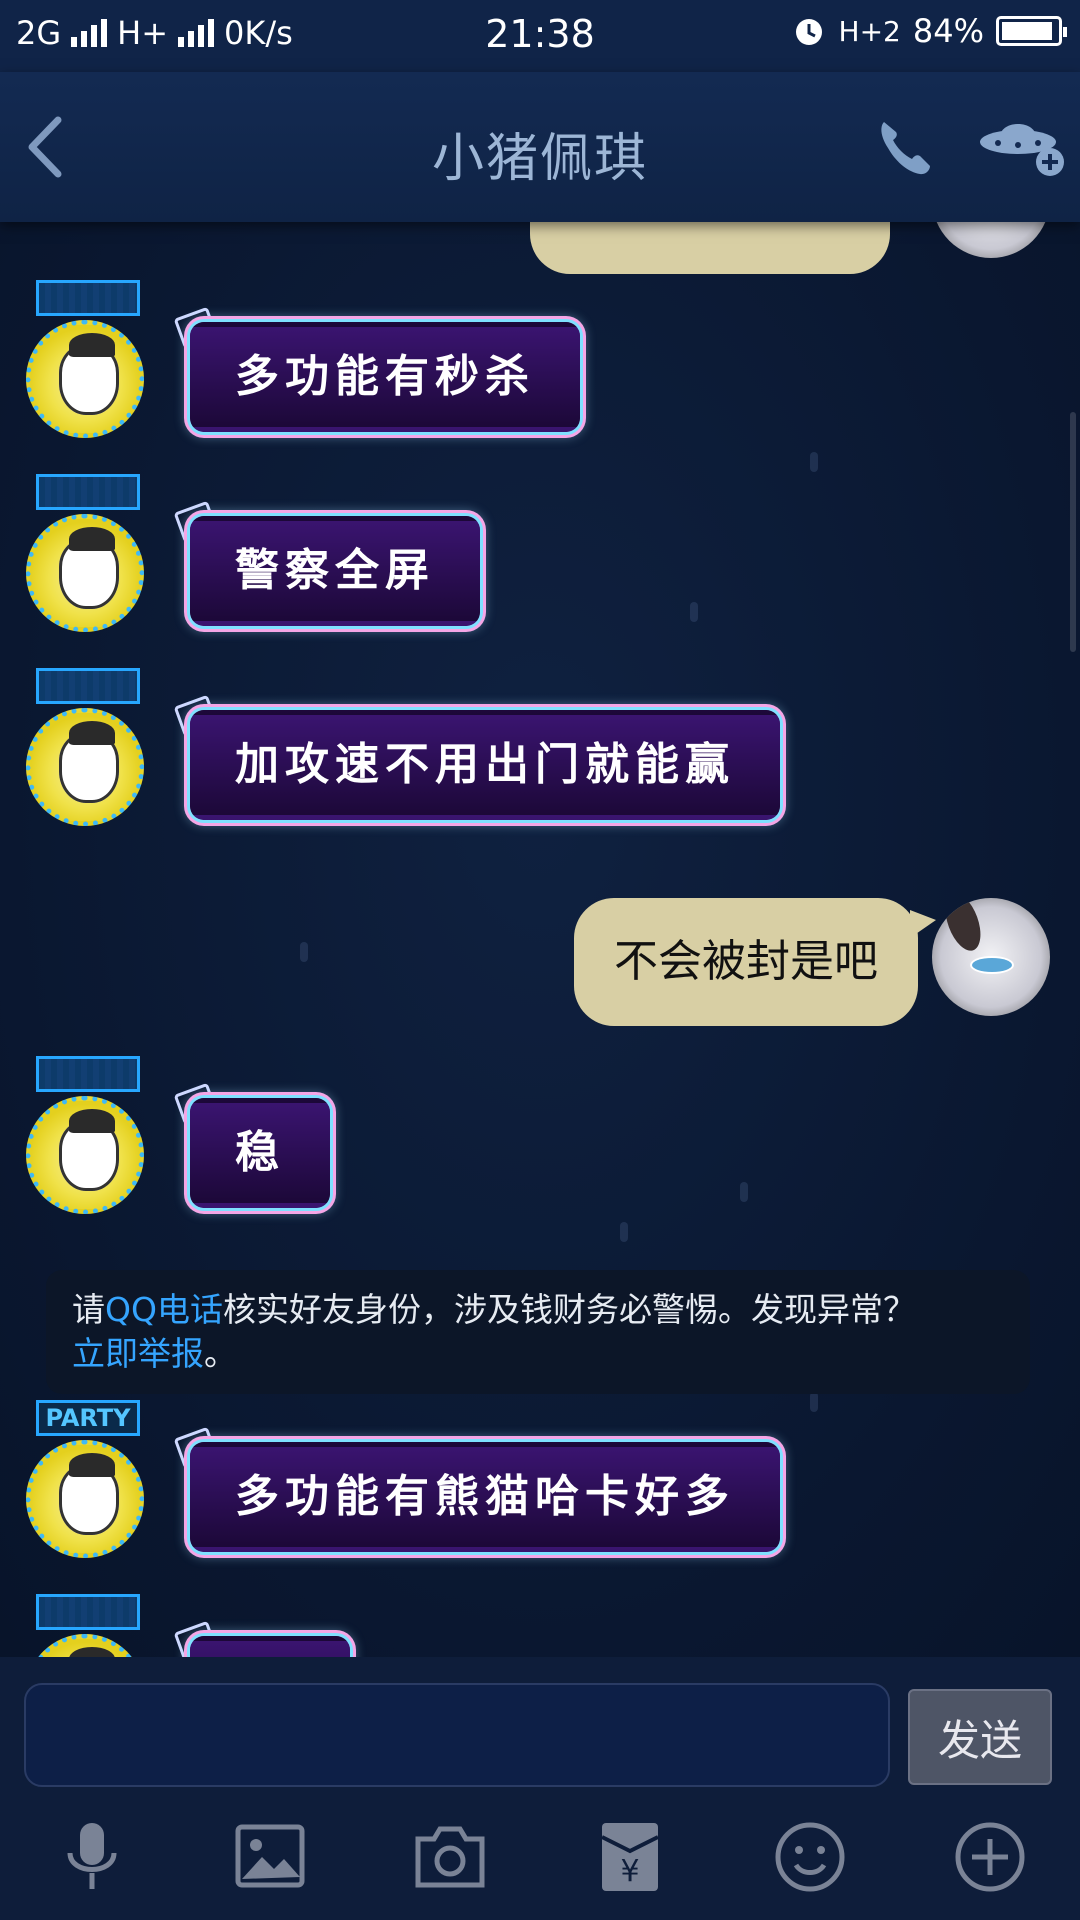 The image size is (1080, 1920). Describe the element at coordinates (92, 1857) in the screenshot. I see `microphone-icon` at that location.